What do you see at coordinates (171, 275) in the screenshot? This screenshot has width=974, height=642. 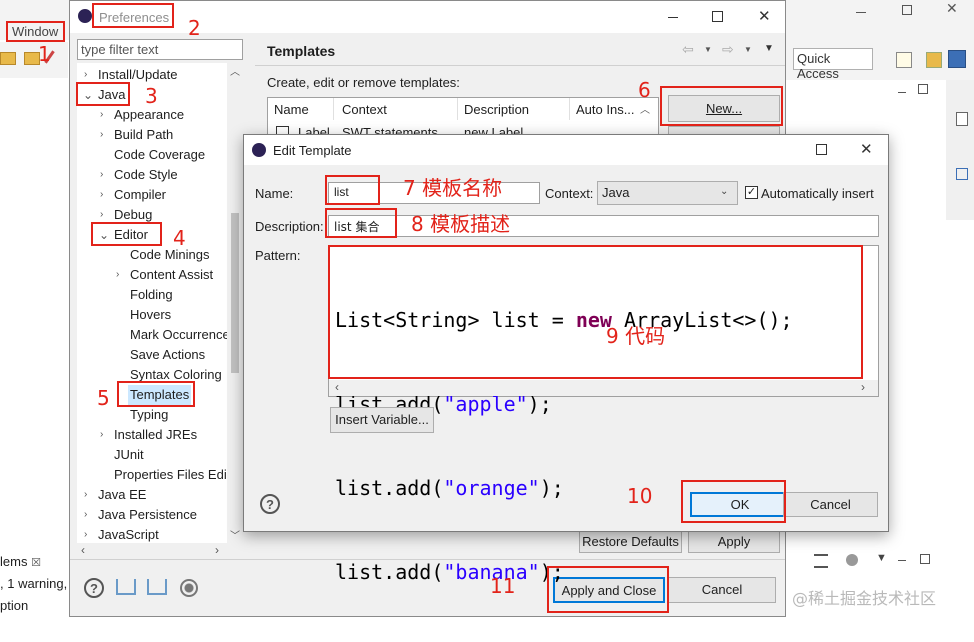 I see `tree-item-content-assist: Content Assist` at bounding box center [171, 275].